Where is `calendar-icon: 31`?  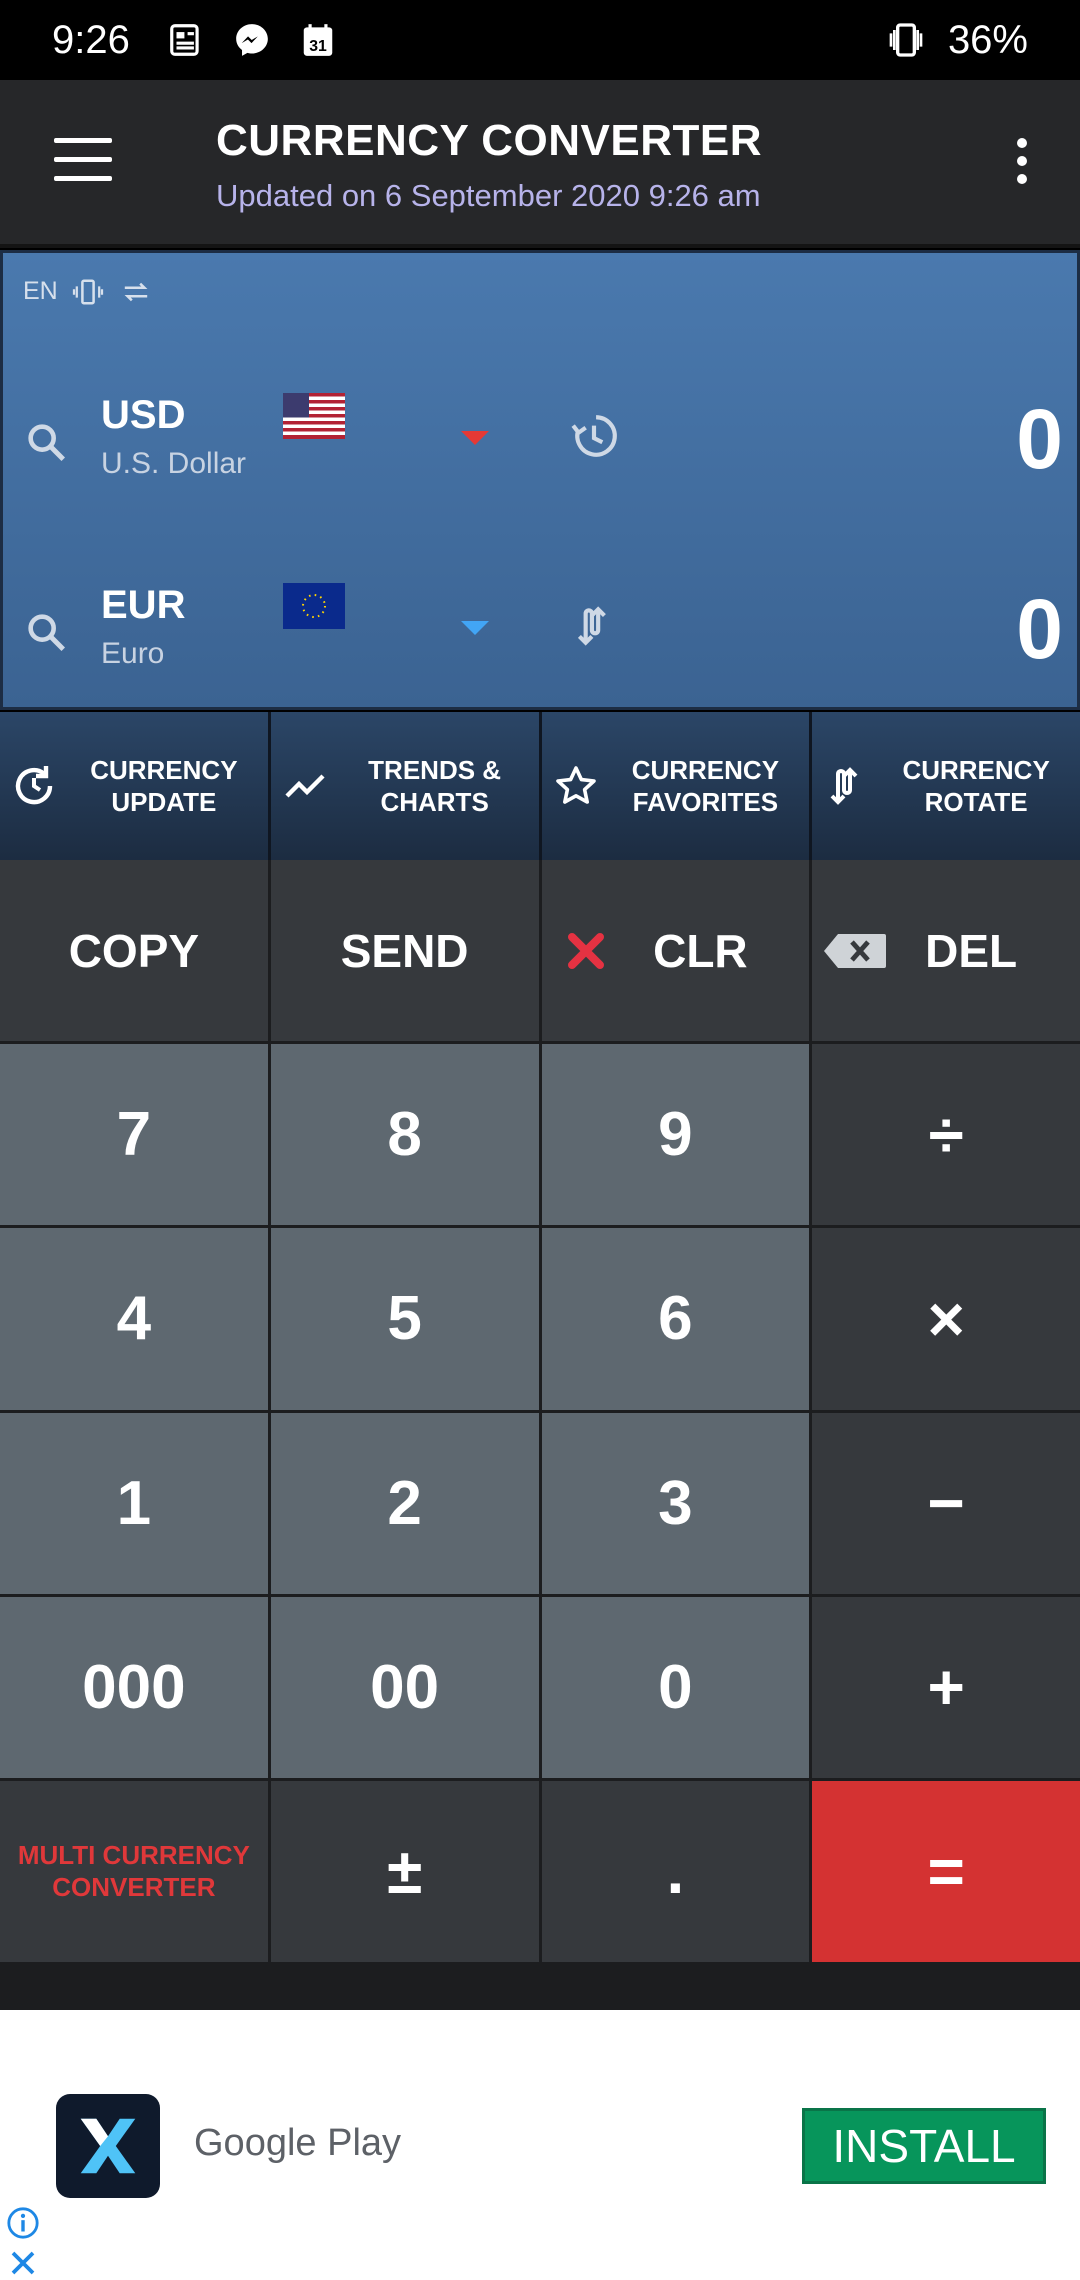
calendar-icon: 31 is located at coordinates (318, 40).